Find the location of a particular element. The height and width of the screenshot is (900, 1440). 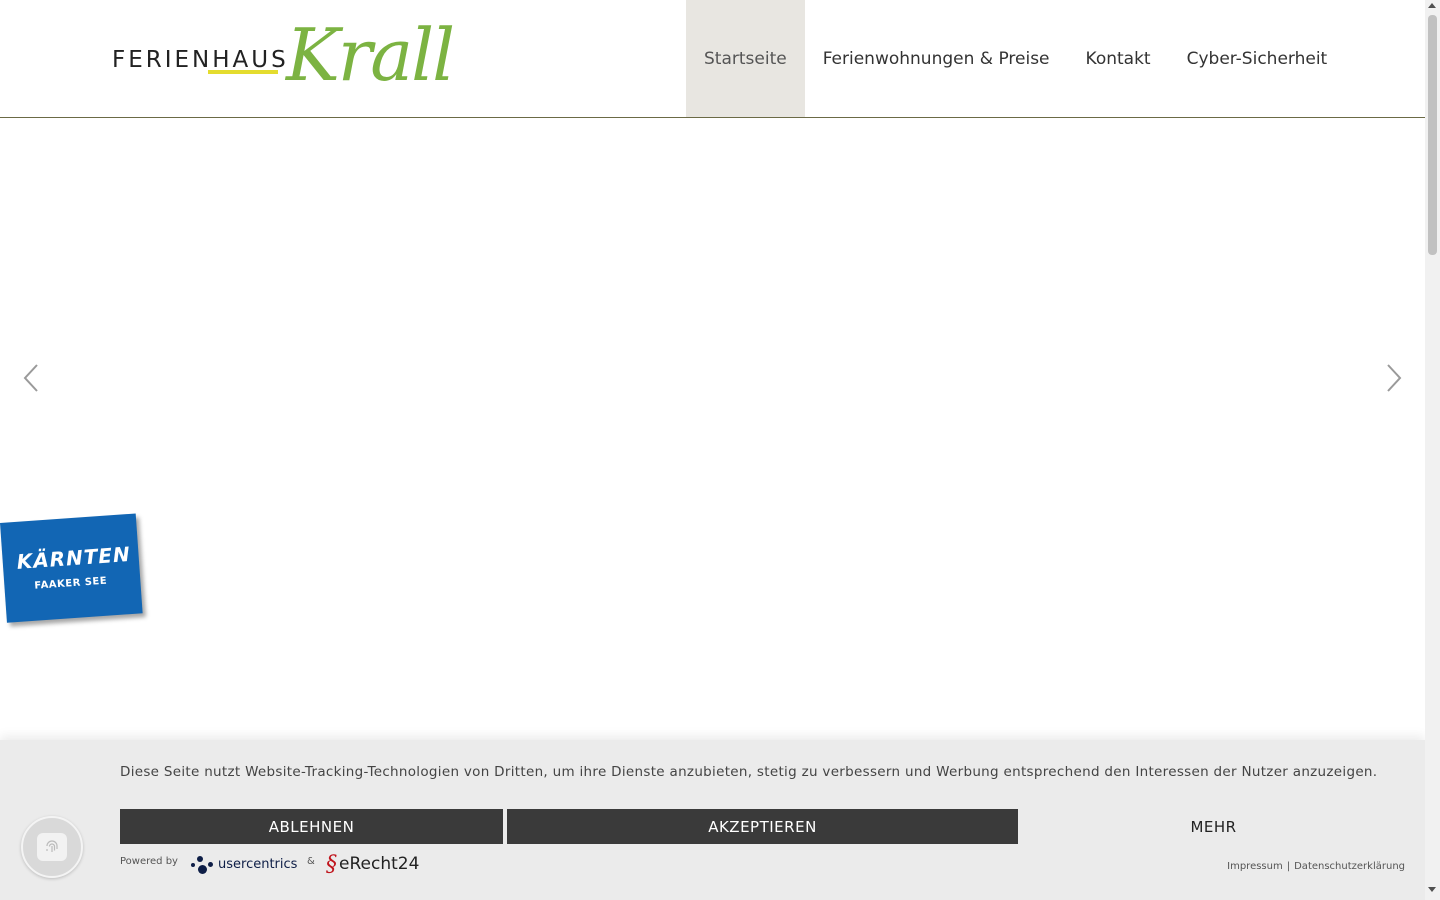

nav-item-cyber-sicherheit: Cyber-Sicherheit is located at coordinates (1257, 58).